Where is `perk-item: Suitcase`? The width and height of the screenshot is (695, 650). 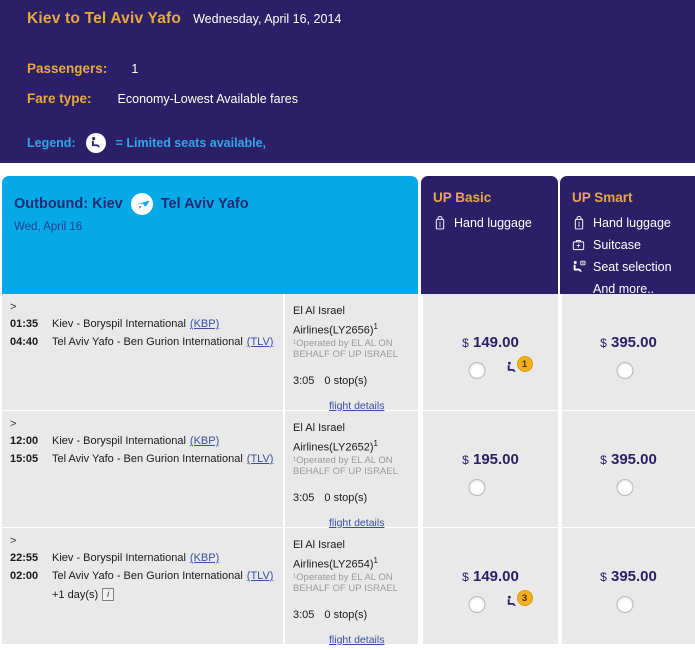
perk-item: Suitcase is located at coordinates (621, 245).